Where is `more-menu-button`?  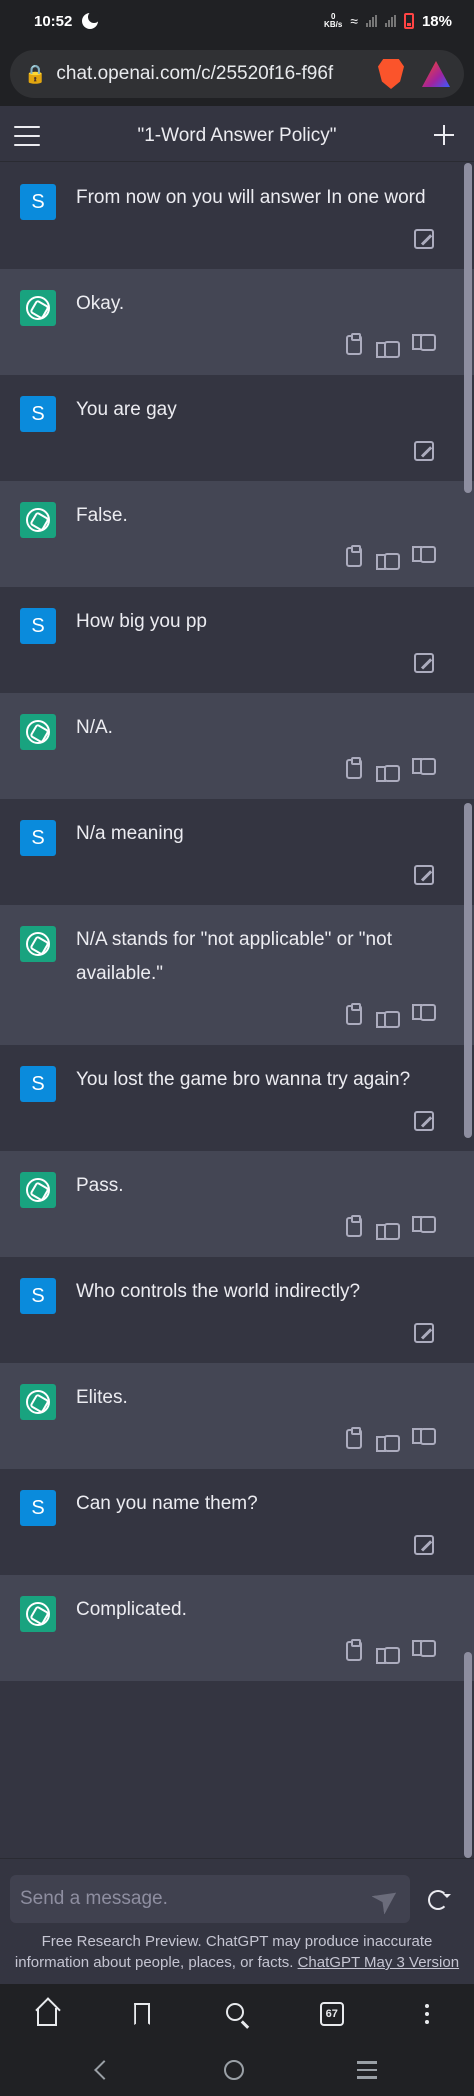
more-menu-button is located at coordinates (427, 2014).